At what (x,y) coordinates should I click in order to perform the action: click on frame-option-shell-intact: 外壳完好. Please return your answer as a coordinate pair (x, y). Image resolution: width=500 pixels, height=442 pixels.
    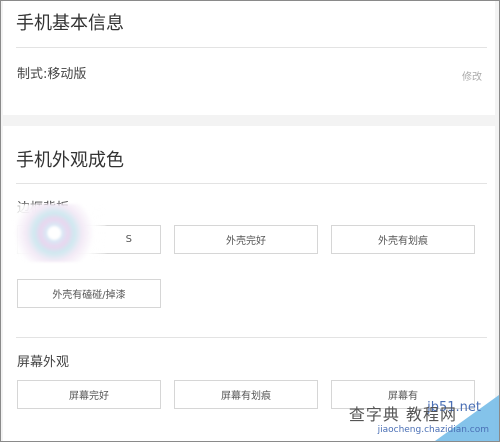
    Looking at the image, I should click on (246, 239).